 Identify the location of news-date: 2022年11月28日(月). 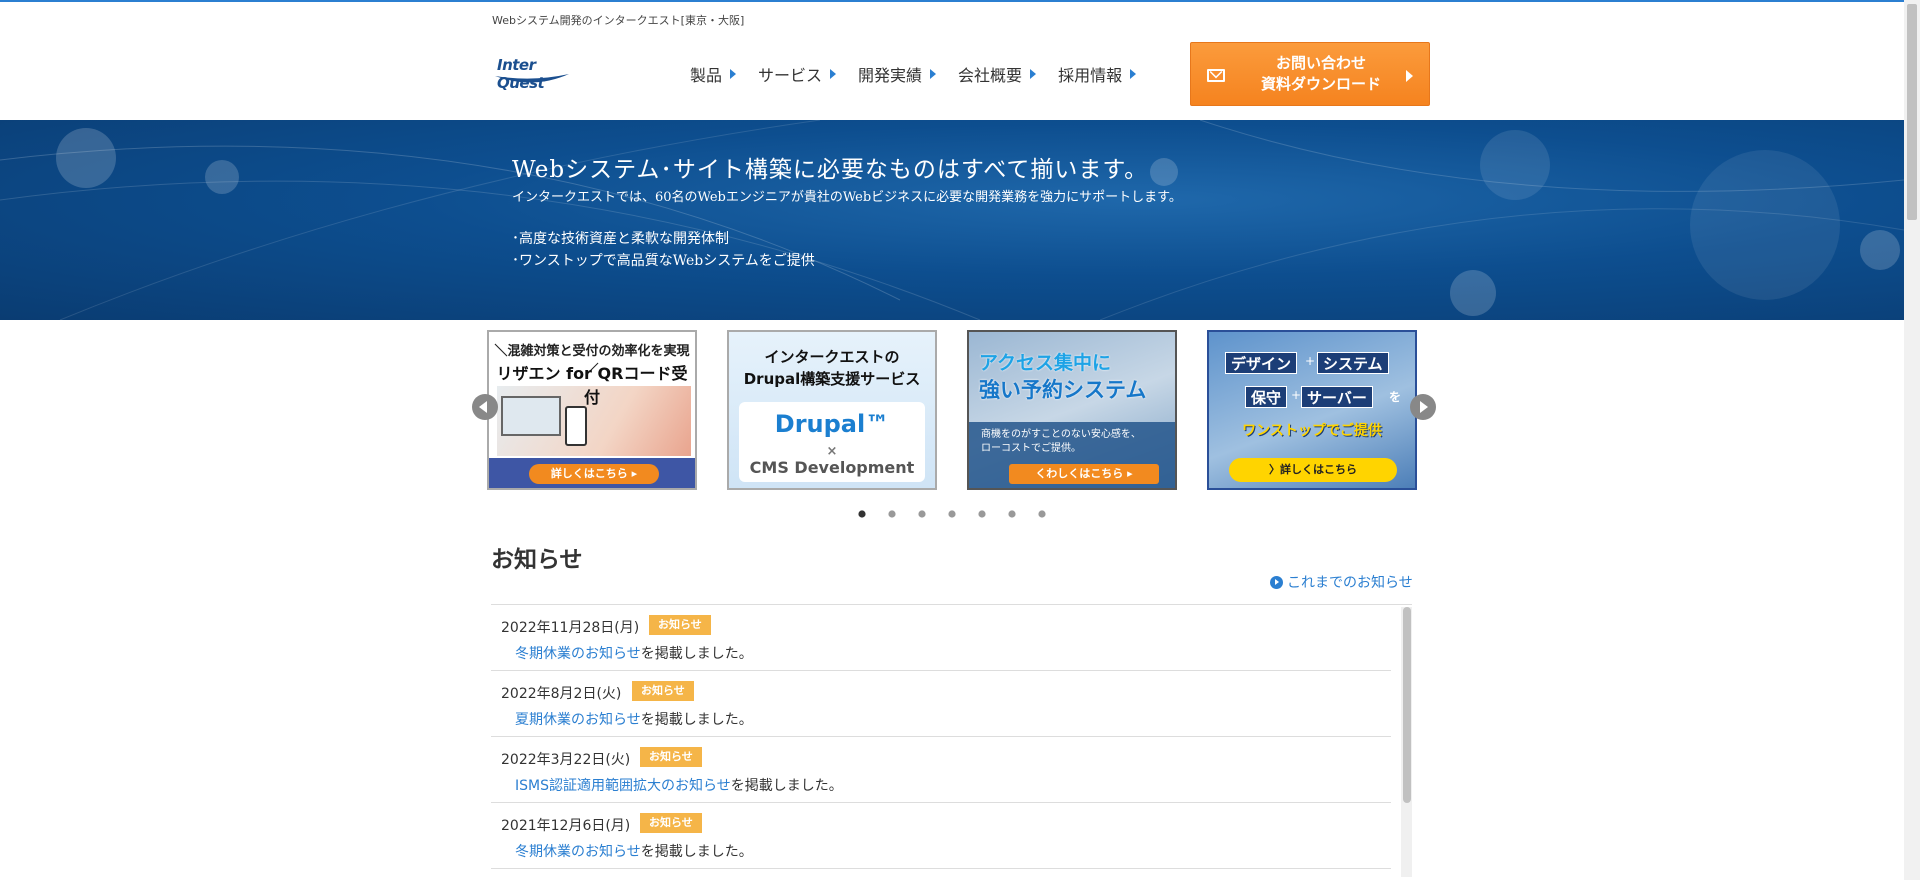
(570, 628).